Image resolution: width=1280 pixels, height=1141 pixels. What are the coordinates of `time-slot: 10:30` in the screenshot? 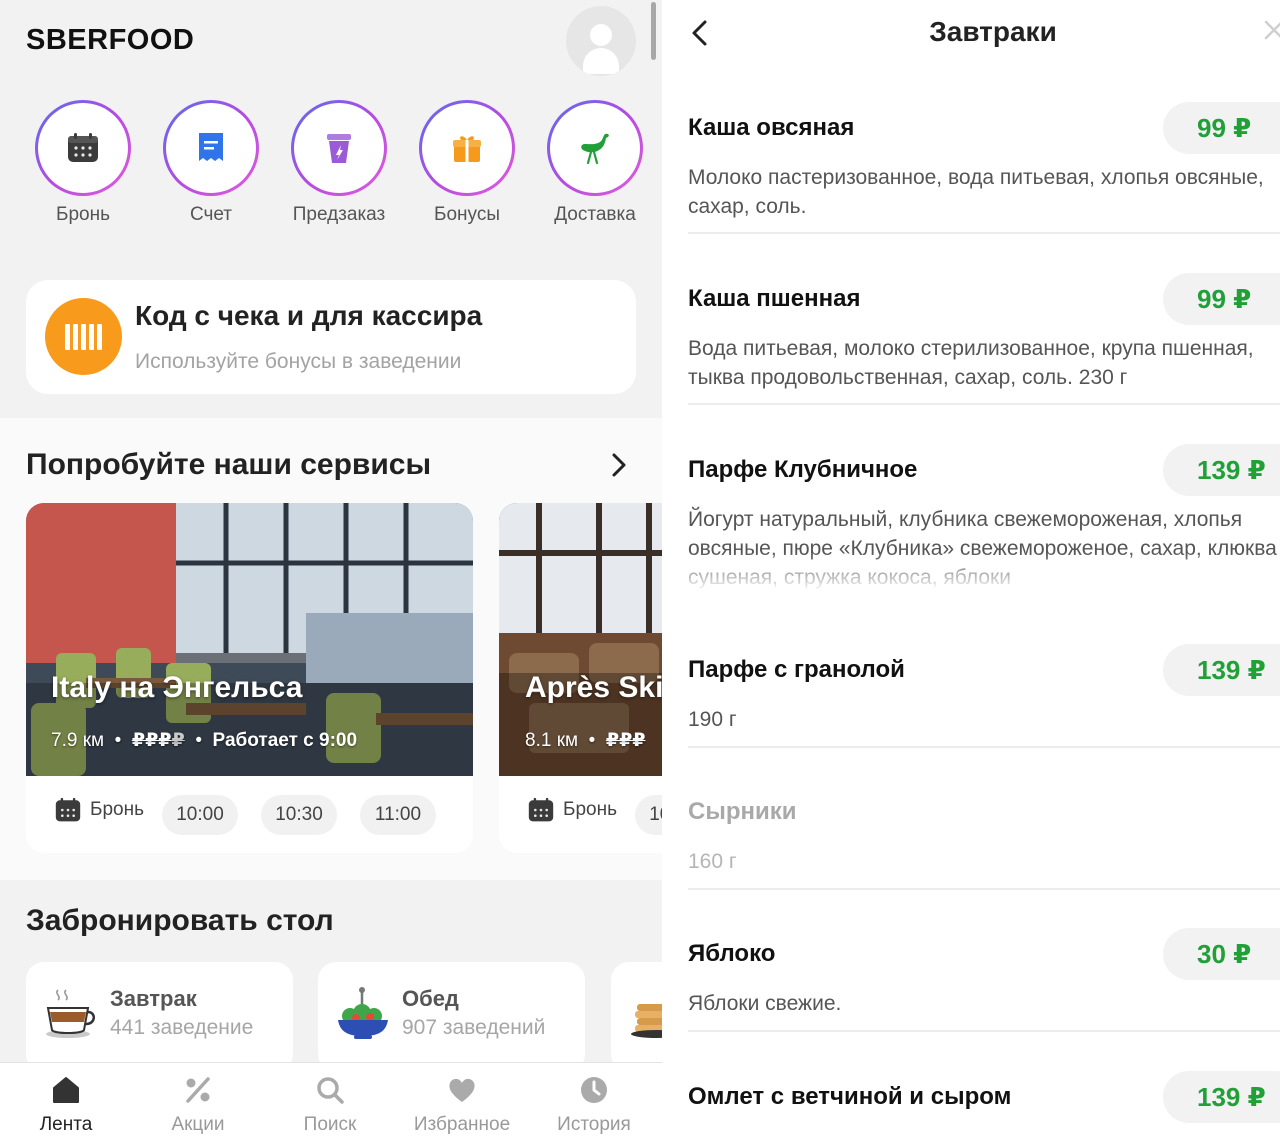 It's located at (299, 815).